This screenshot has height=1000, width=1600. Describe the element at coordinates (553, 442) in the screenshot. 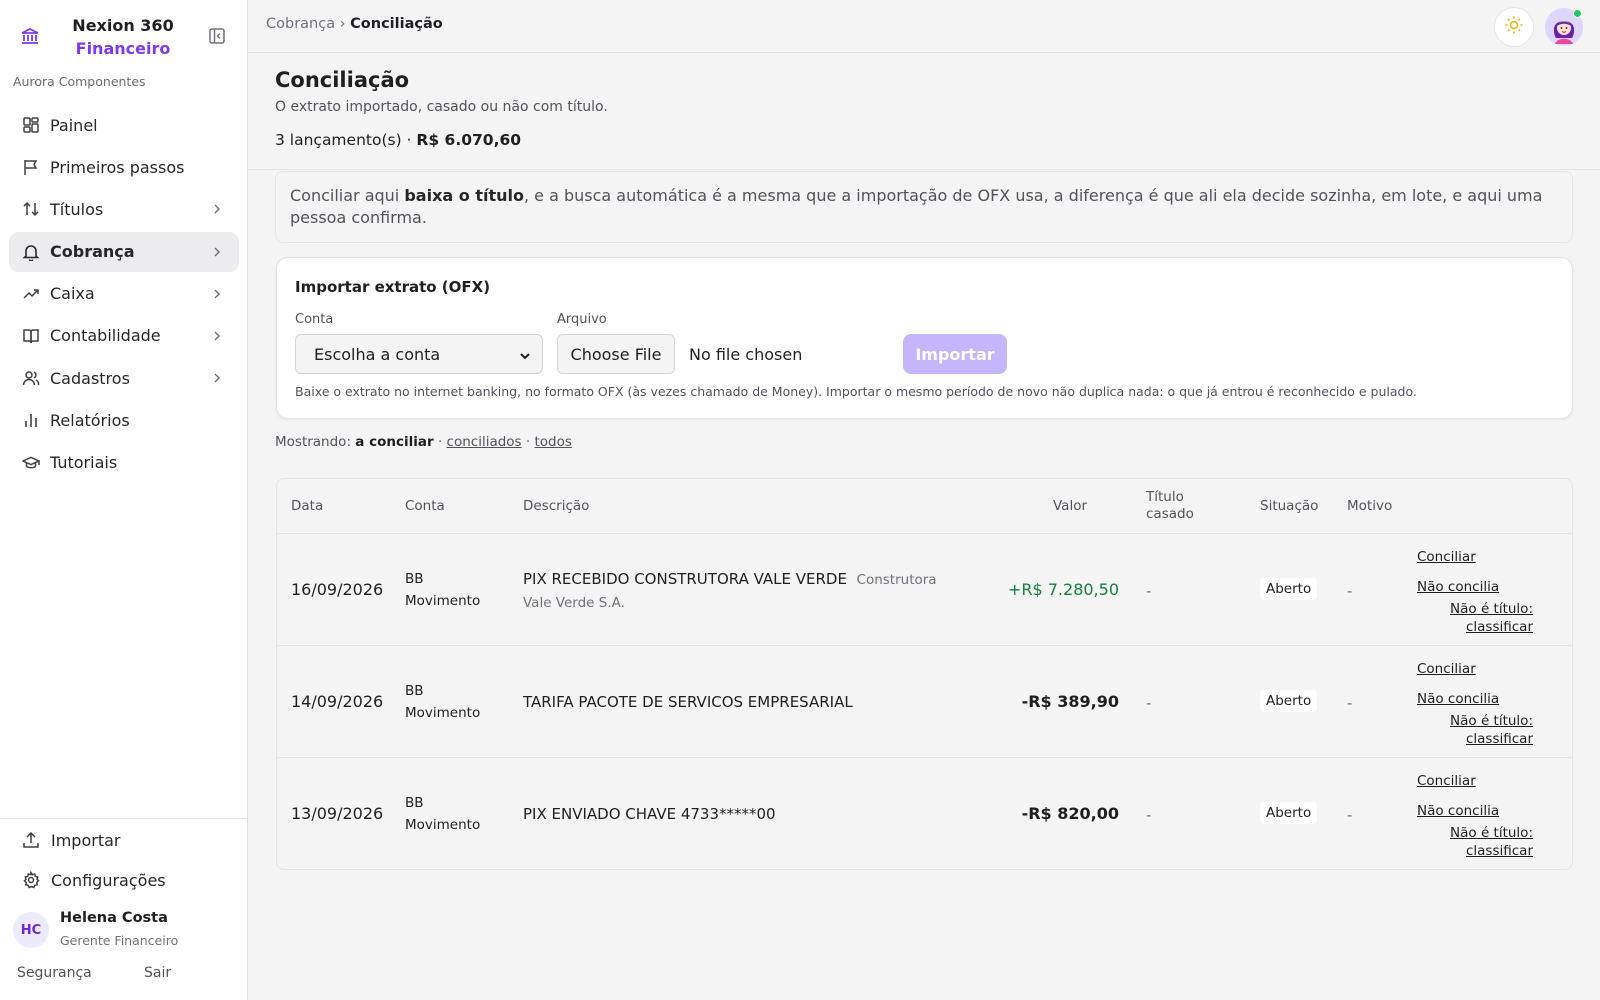

I see `filter-all-link: todos` at that location.